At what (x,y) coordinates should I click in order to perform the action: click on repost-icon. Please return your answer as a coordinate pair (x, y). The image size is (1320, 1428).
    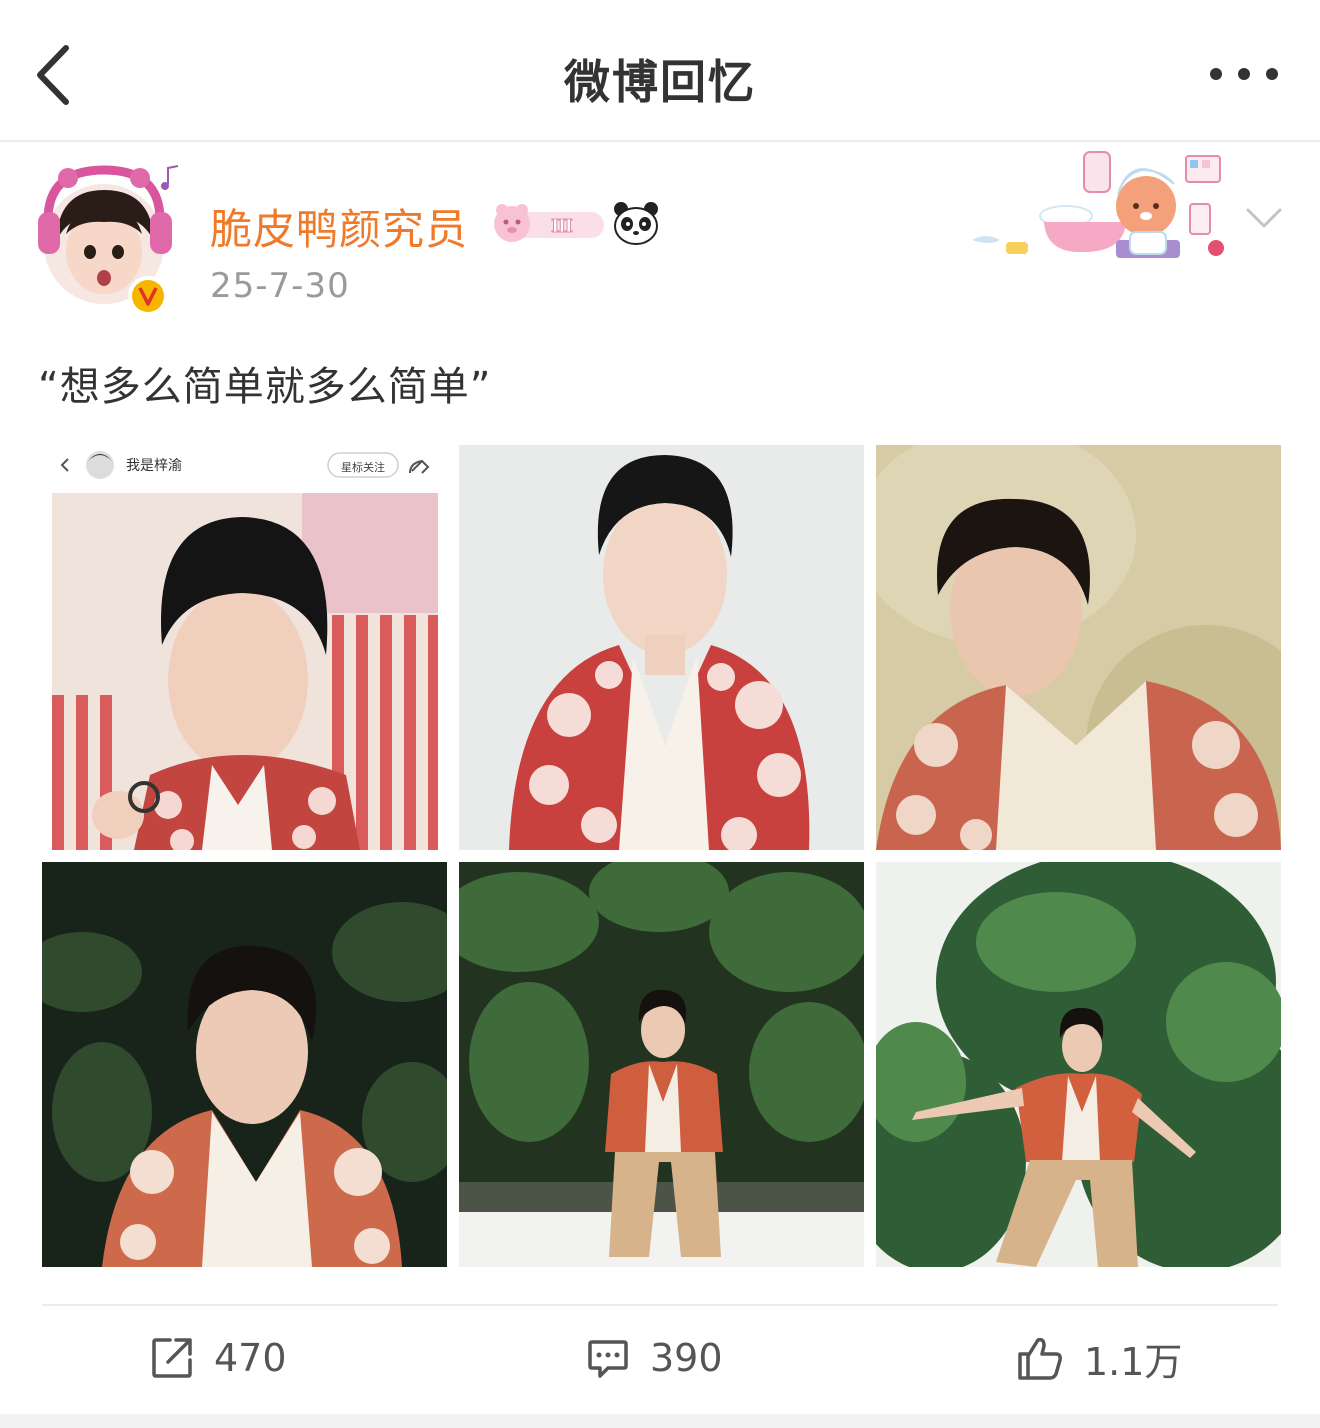
    Looking at the image, I should click on (172, 1358).